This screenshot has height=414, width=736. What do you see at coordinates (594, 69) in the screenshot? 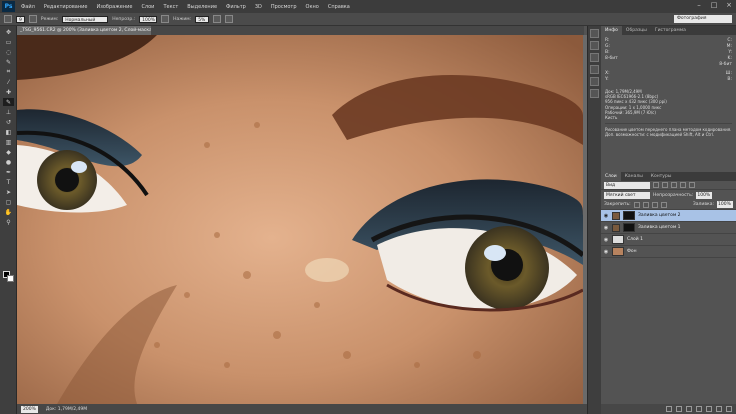
I see `adjustments-panel-icon` at bounding box center [594, 69].